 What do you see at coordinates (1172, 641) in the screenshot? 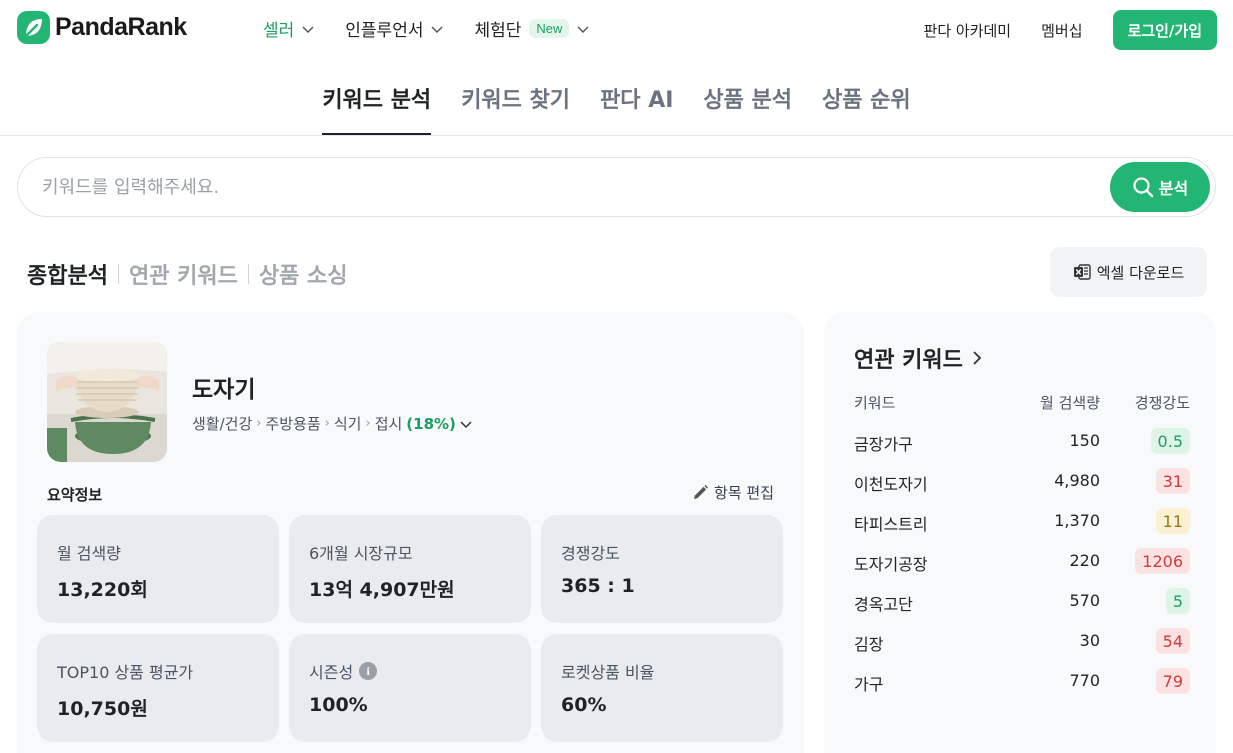
I see `competition-badge: 54` at bounding box center [1172, 641].